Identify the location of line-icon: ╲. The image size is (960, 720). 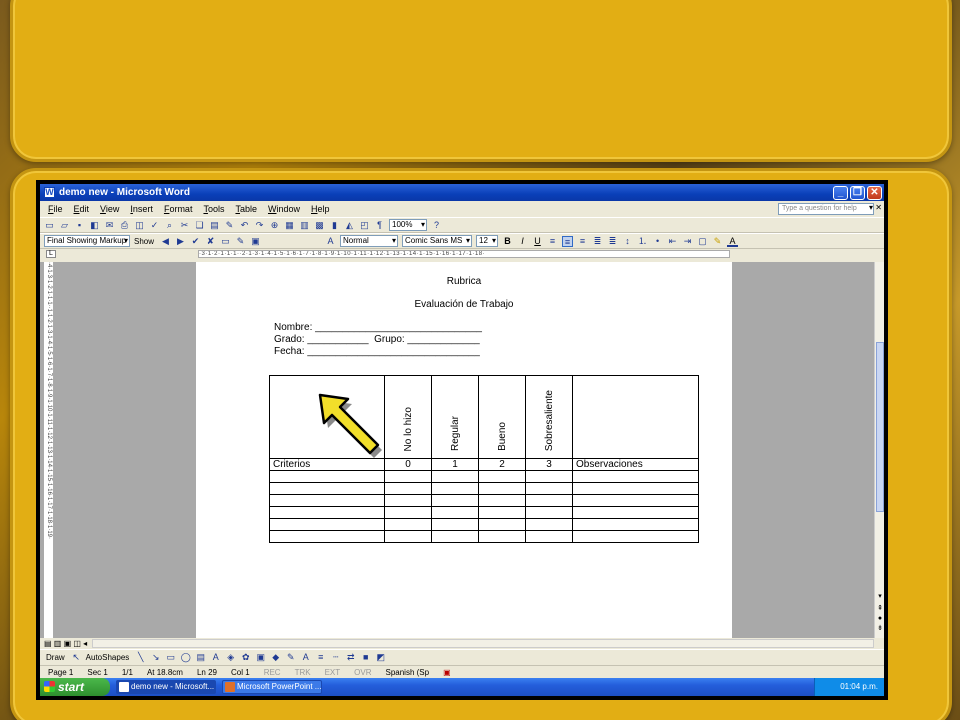
(140, 657).